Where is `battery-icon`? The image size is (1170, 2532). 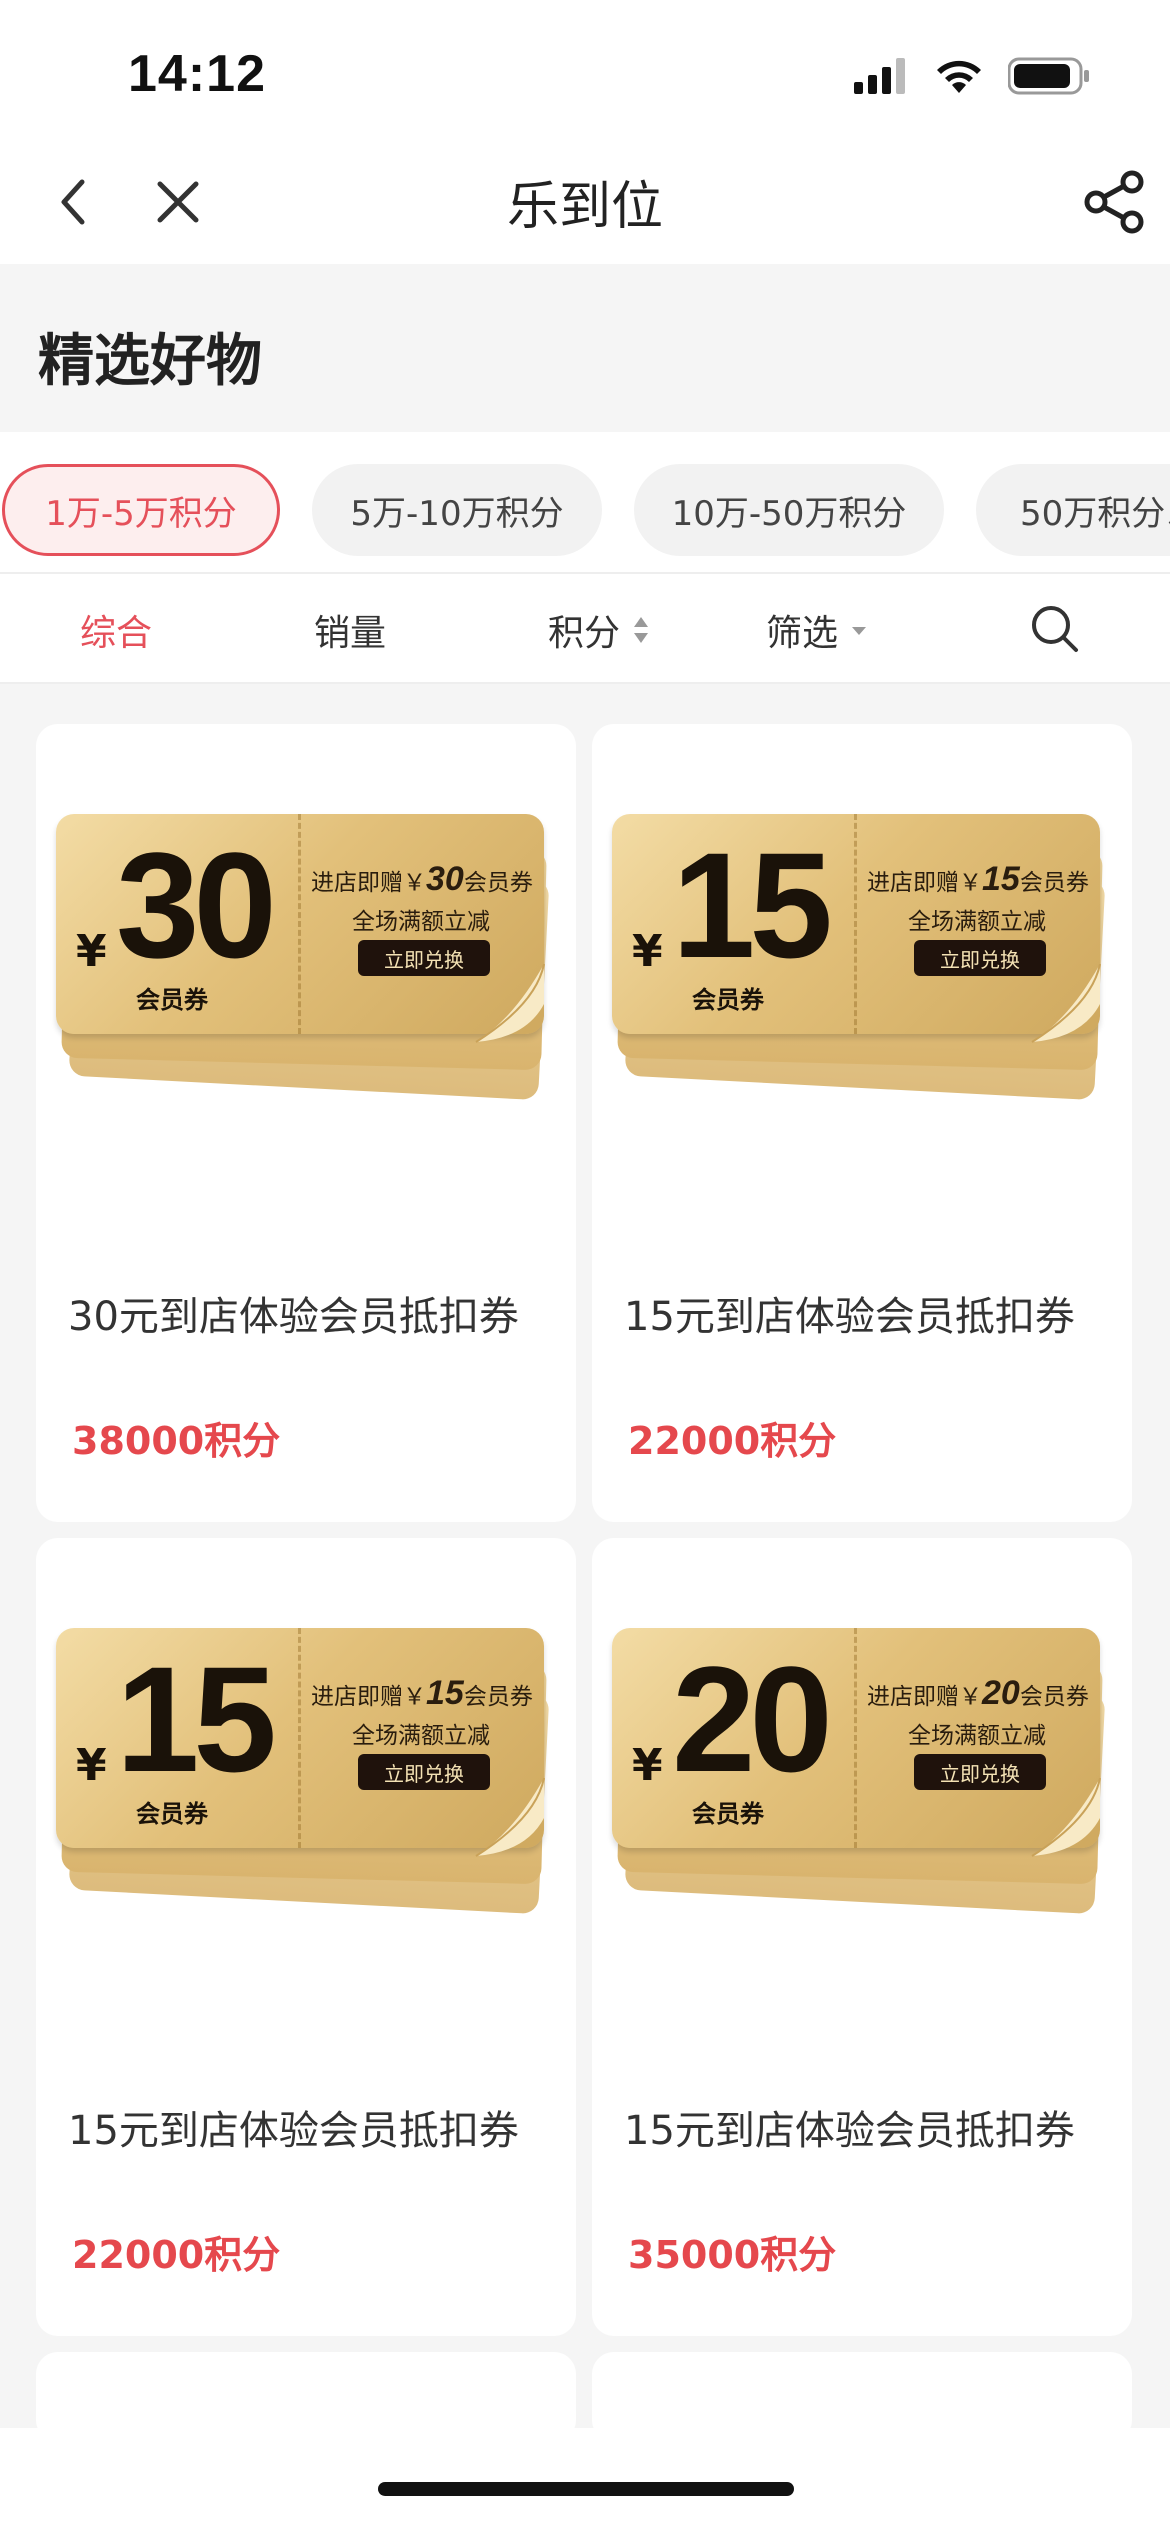
battery-icon is located at coordinates (1048, 76).